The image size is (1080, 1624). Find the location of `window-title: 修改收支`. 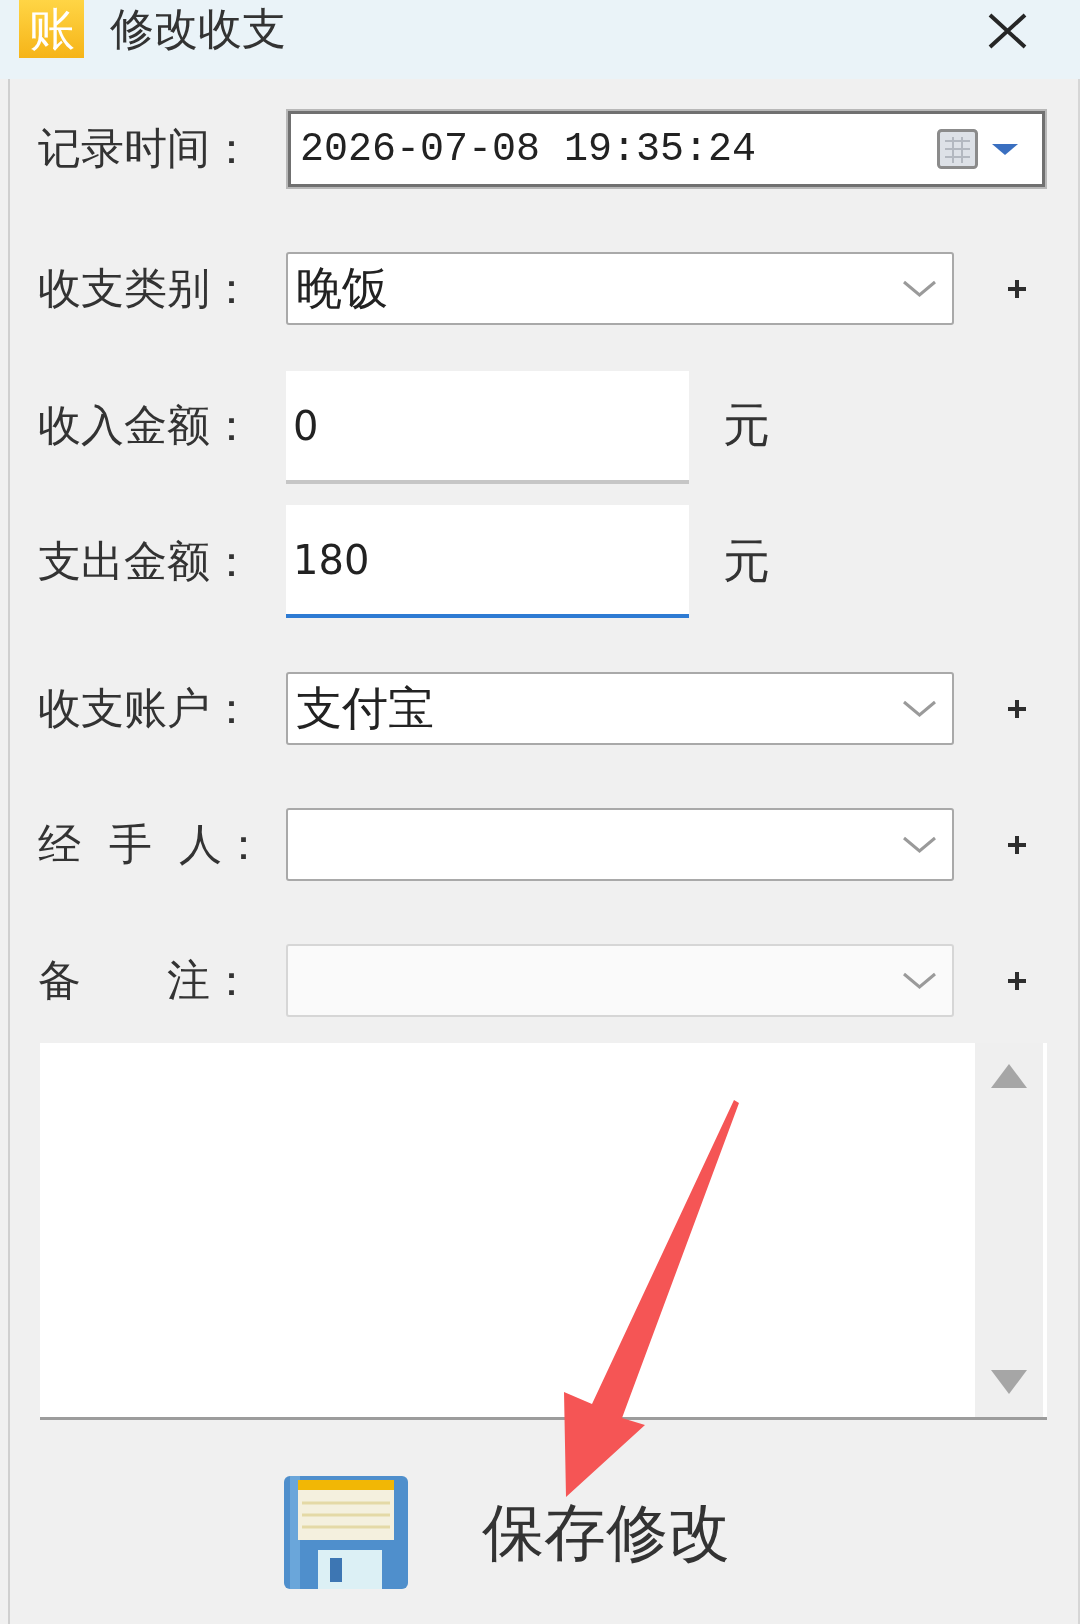

window-title: 修改收支 is located at coordinates (198, 29).